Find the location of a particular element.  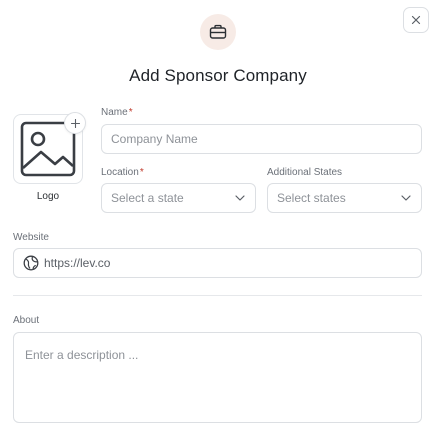

about-label: About is located at coordinates (26, 320).